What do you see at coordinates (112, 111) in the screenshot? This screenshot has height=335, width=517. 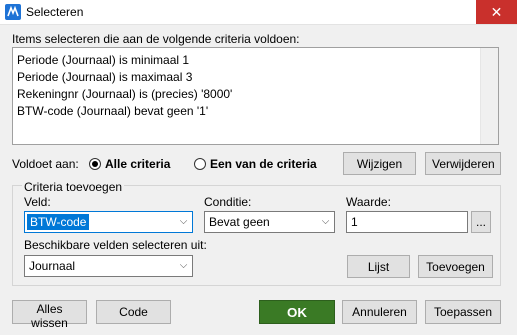 I see `list-item: BTW-code (Journaal) bevat geen '1'` at bounding box center [112, 111].